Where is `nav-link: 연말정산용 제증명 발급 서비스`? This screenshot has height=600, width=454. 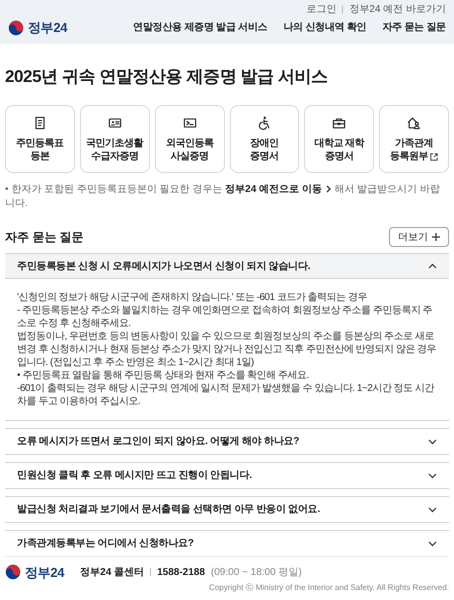
nav-link: 연말정산용 제증명 발급 서비스 is located at coordinates (200, 28).